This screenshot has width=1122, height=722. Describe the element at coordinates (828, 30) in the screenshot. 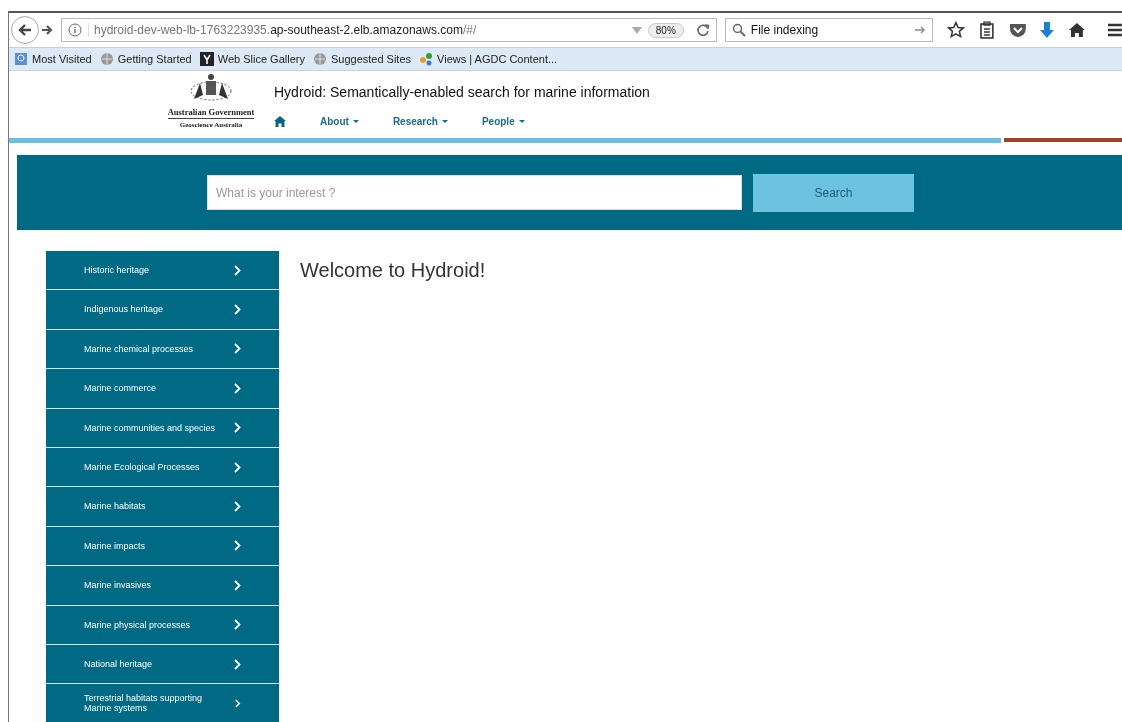

I see `browser-search-field: File indexing` at that location.